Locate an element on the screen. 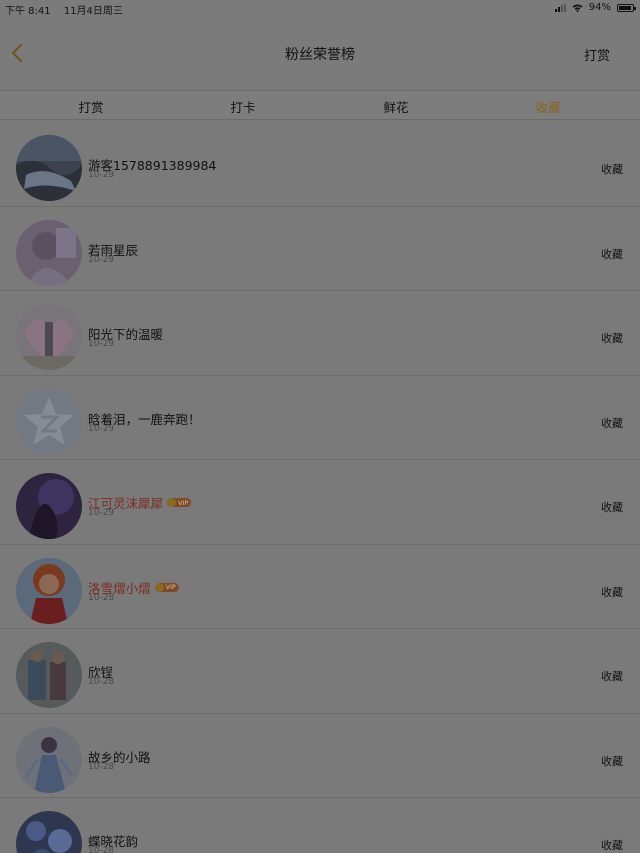 The height and width of the screenshot is (853, 640). tab-favorites: 收藏 is located at coordinates (547, 106).